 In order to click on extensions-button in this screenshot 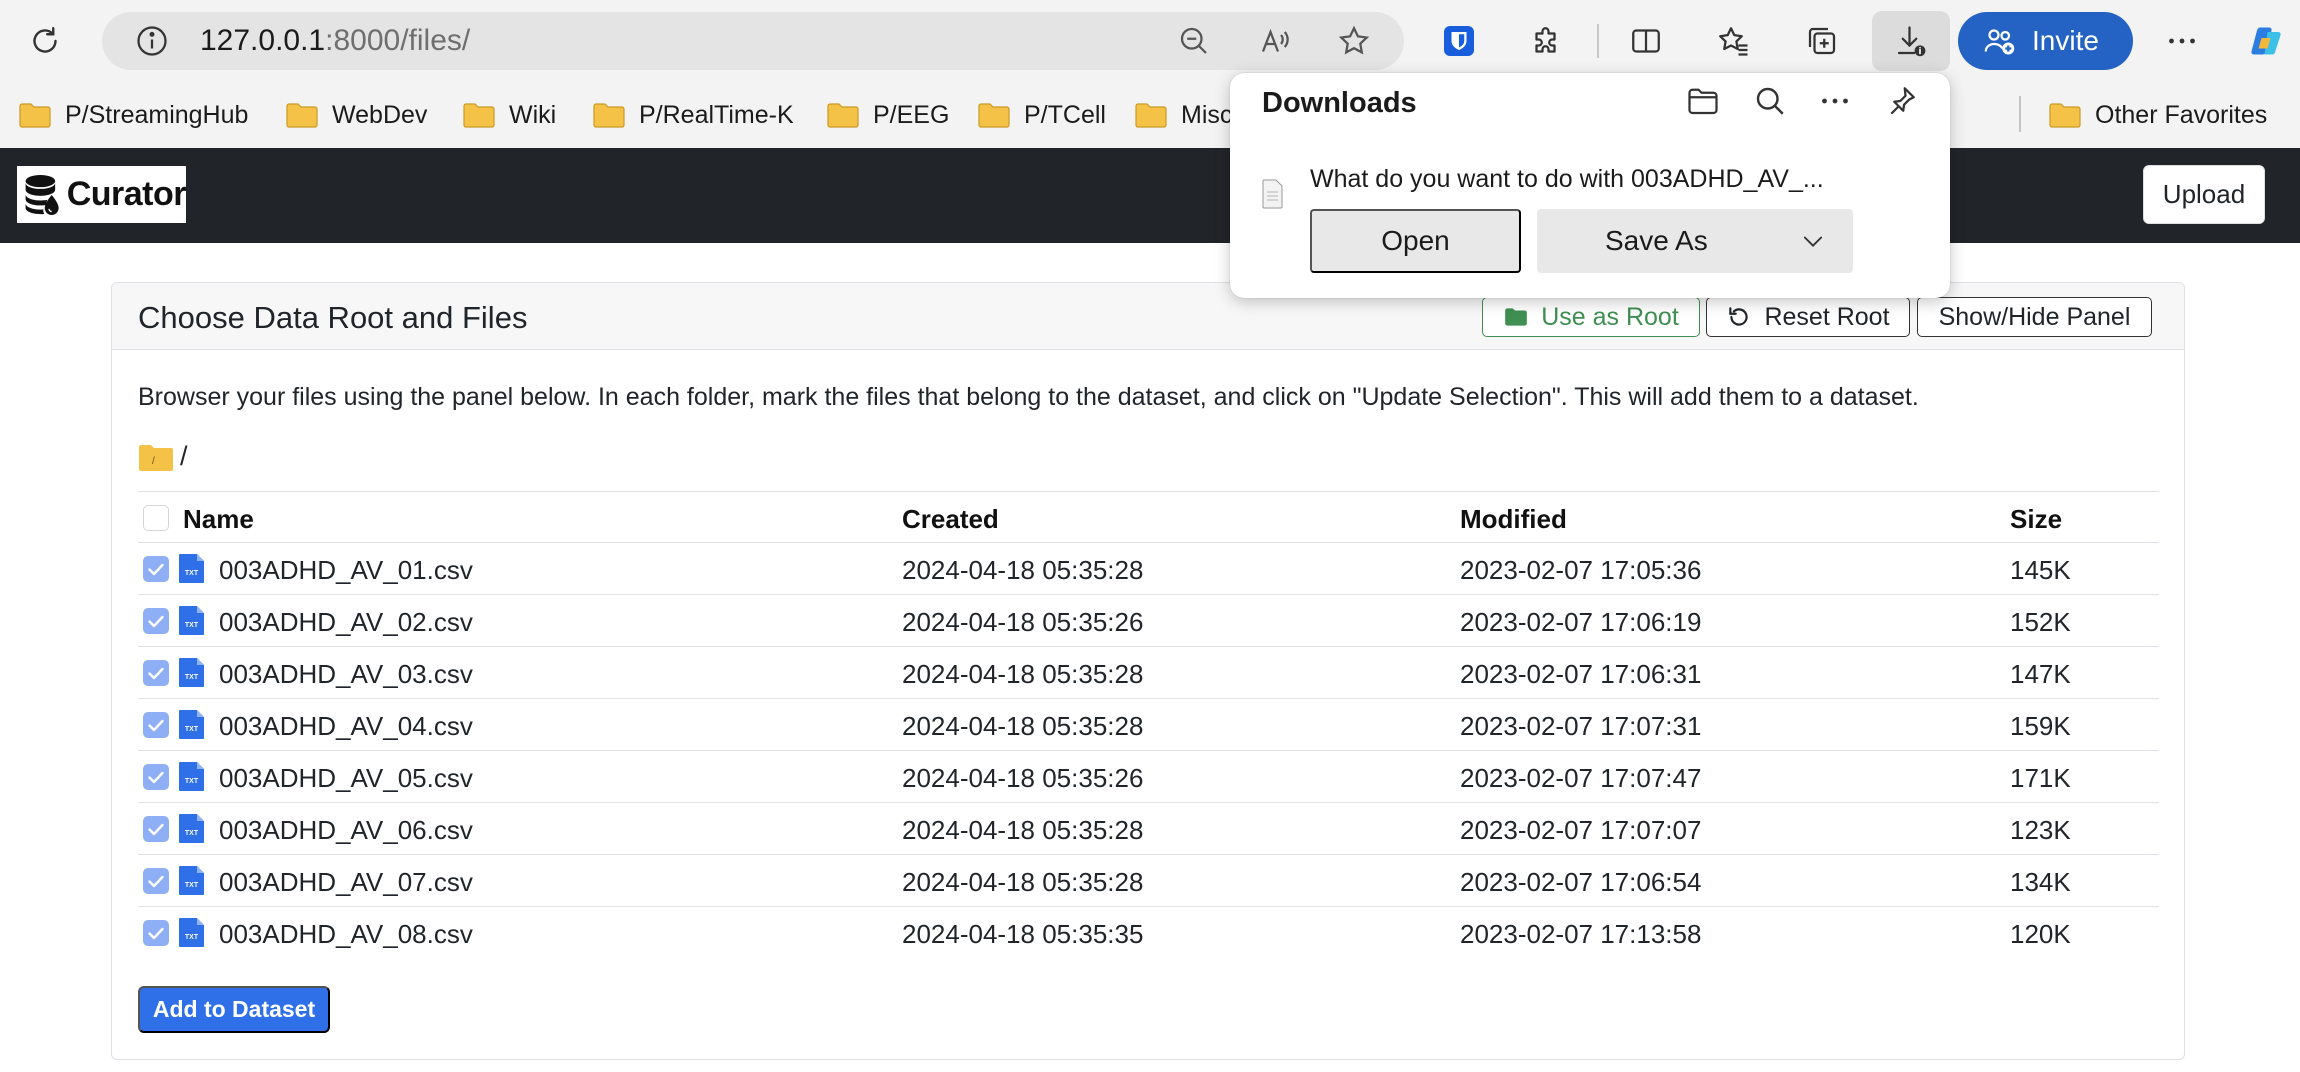, I will do `click(1547, 41)`.